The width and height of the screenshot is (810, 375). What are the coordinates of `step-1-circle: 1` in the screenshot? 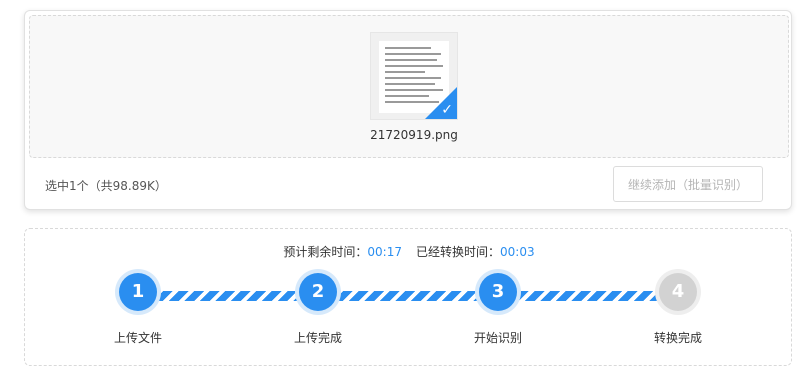 It's located at (138, 292).